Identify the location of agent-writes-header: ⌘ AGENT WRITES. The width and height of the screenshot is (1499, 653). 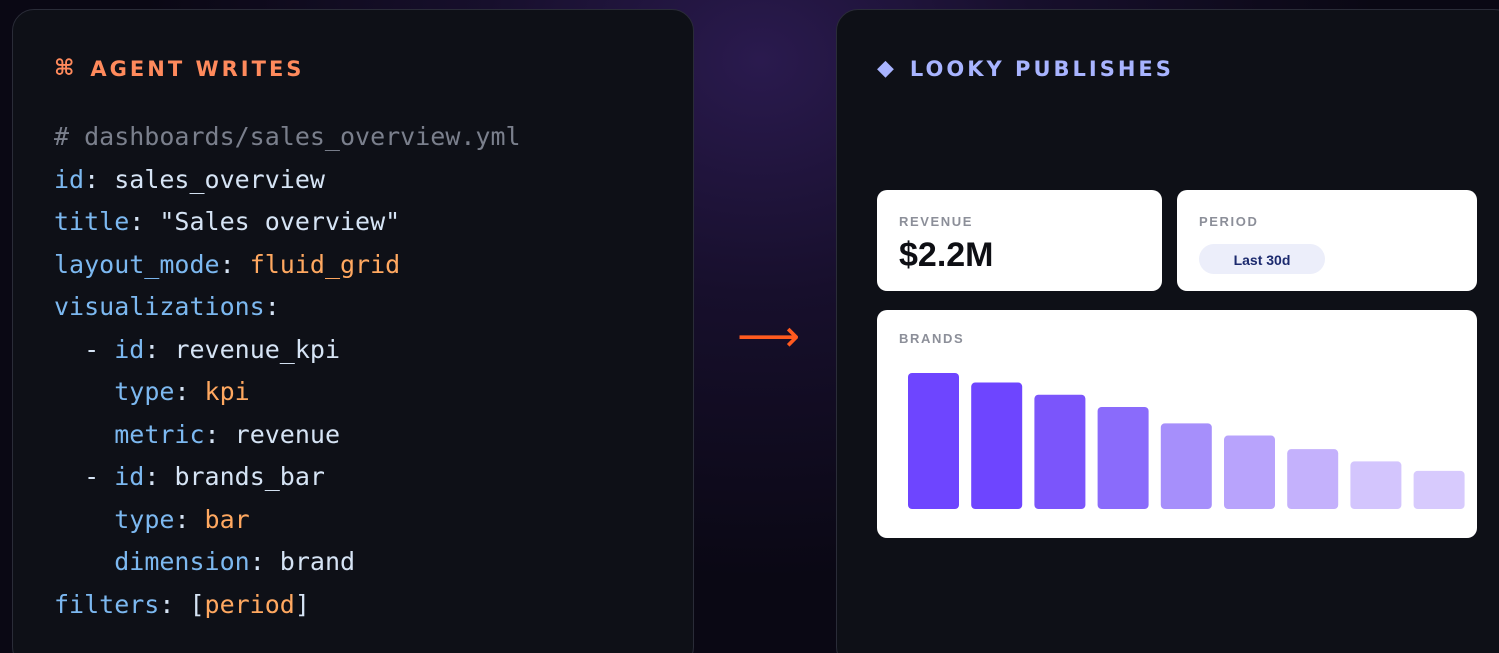
(179, 68).